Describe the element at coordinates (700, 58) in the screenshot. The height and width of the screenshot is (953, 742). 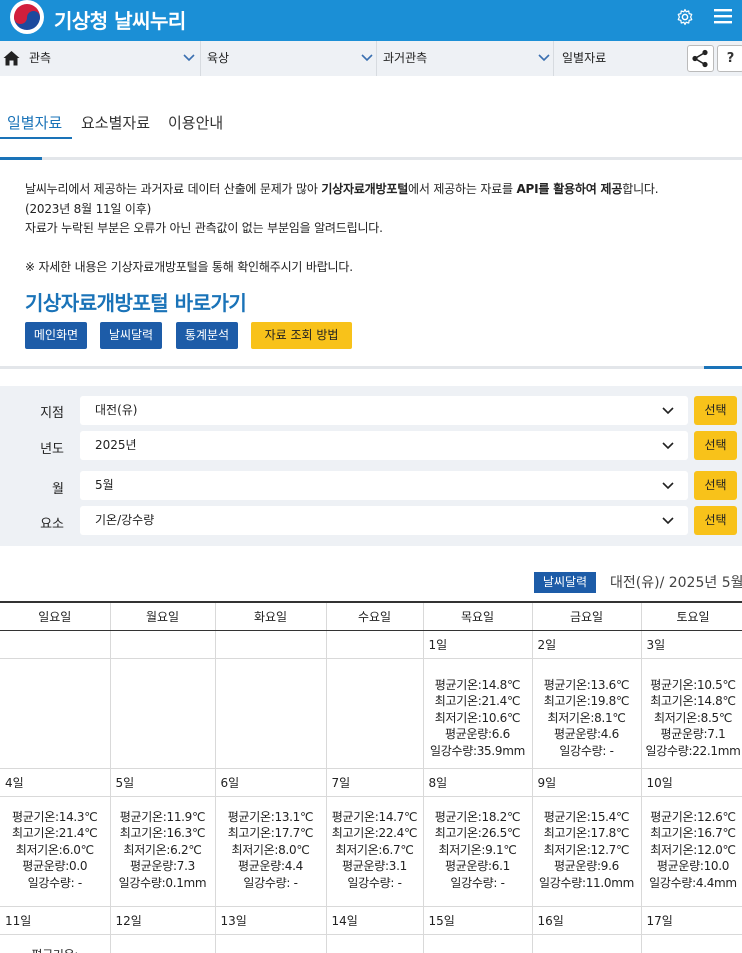
I see `share-button` at that location.